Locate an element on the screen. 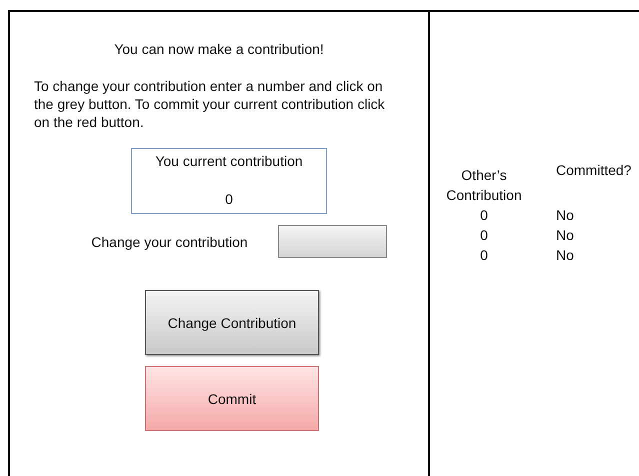  contribution-label: You current contribution is located at coordinates (229, 161).